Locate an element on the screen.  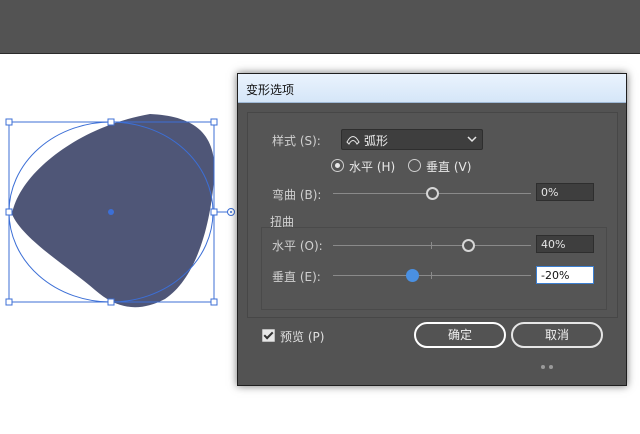
handle-bottom-right is located at coordinates (214, 302).